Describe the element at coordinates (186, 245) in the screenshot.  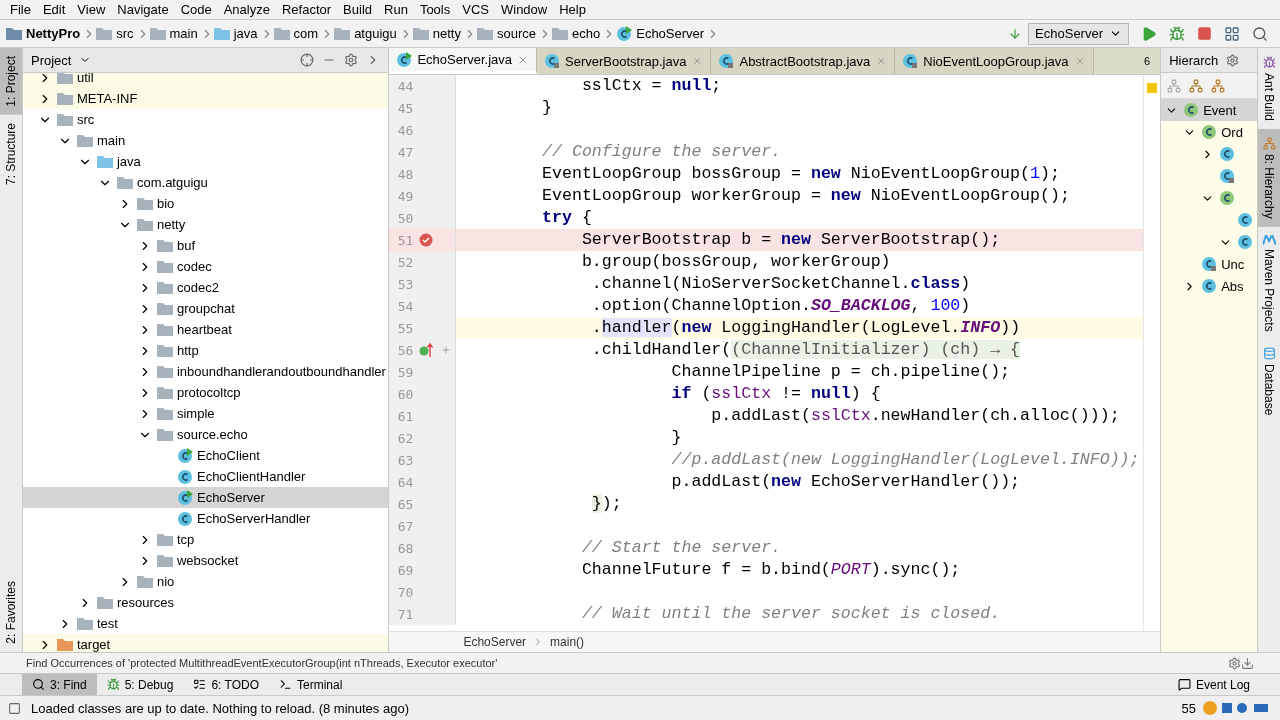
I see `tree-item-label: buf` at that location.